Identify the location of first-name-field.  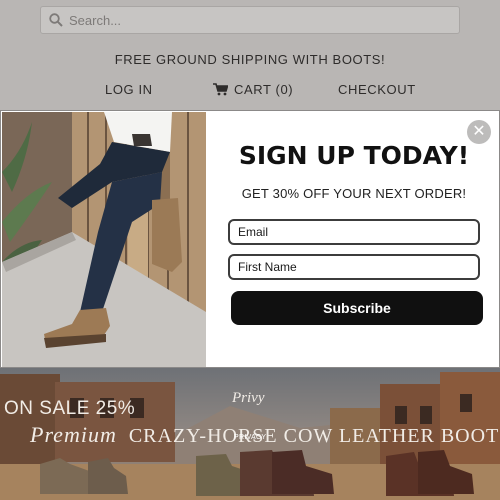
(354, 267).